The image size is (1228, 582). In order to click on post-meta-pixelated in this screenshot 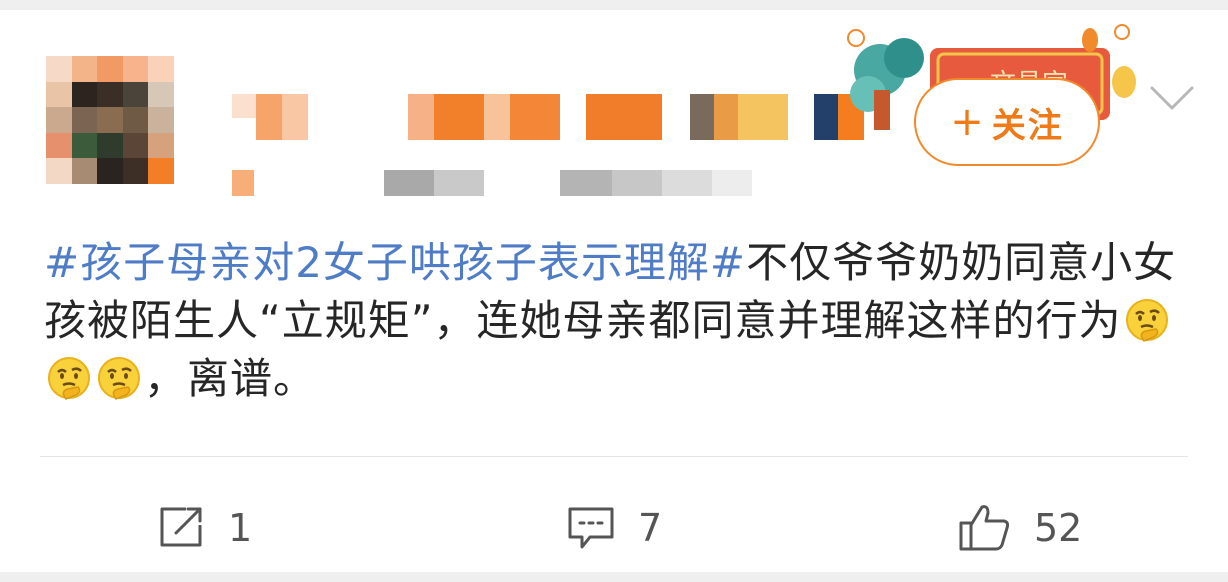, I will do `click(492, 183)`.